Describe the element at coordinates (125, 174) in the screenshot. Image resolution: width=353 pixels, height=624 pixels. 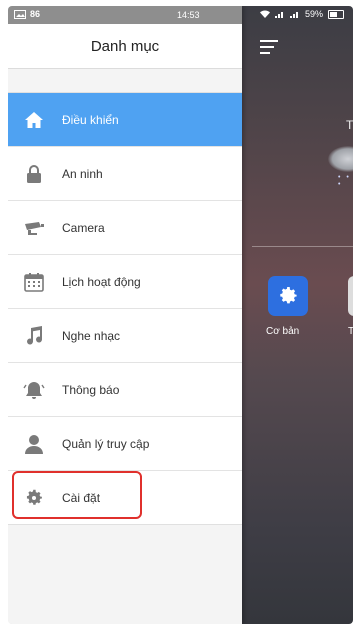
I see `menu-item-an-ninh: An ninh` at that location.